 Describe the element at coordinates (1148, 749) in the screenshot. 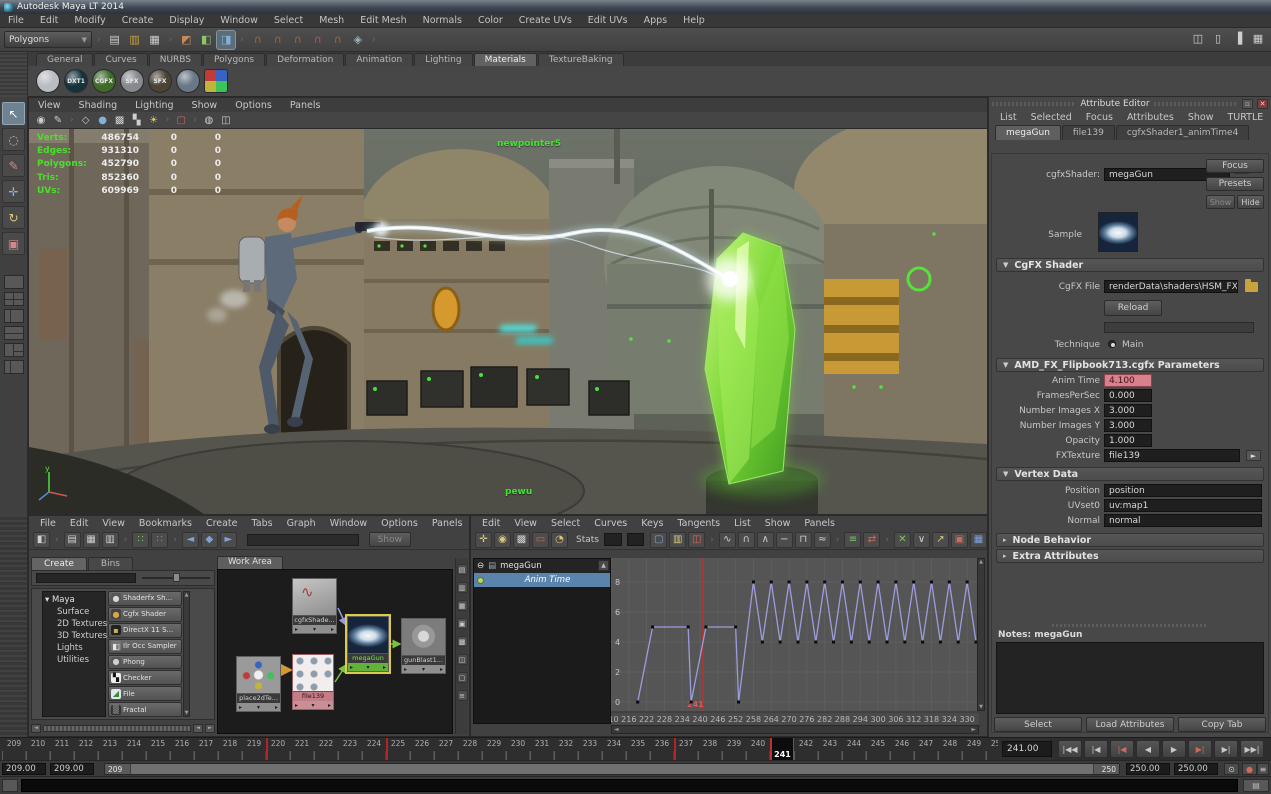

I see `play-backwards-button: ◀` at that location.